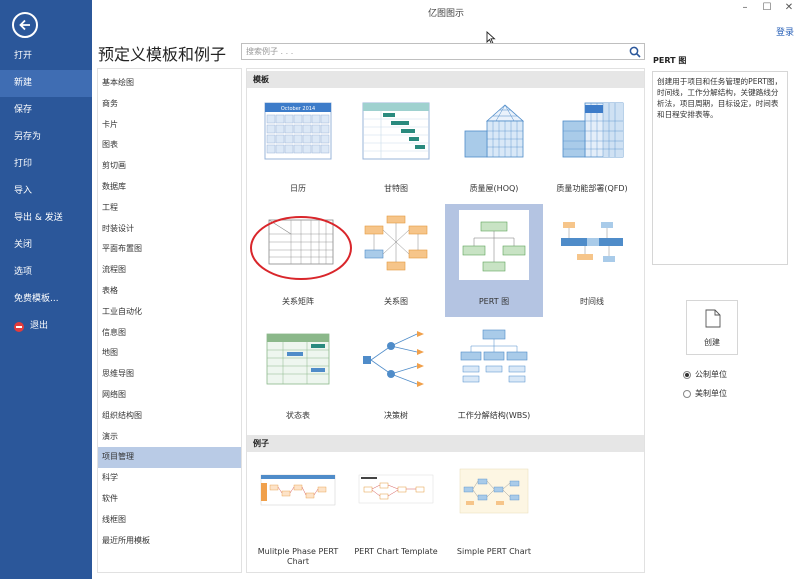  I want to click on template-label: 甘特图, so click(396, 188).